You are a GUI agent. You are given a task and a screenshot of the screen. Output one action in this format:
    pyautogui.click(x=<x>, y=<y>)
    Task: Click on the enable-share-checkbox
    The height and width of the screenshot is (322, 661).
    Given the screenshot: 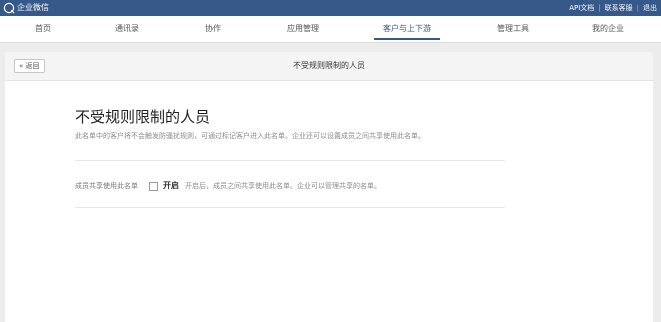 What is the action you would take?
    pyautogui.click(x=153, y=186)
    